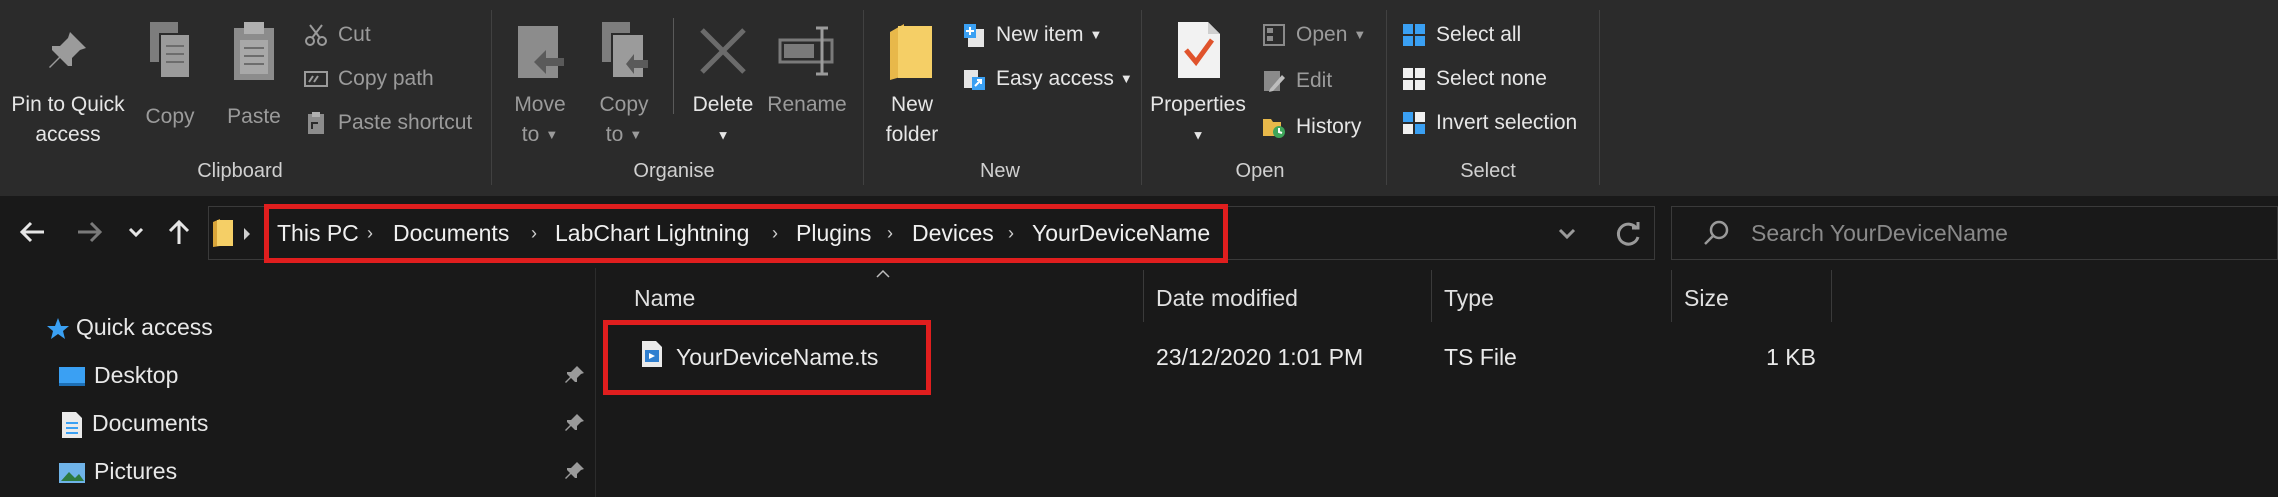 The width and height of the screenshot is (2278, 497). What do you see at coordinates (451, 233) in the screenshot?
I see `breadcrumb-documents: Documents` at bounding box center [451, 233].